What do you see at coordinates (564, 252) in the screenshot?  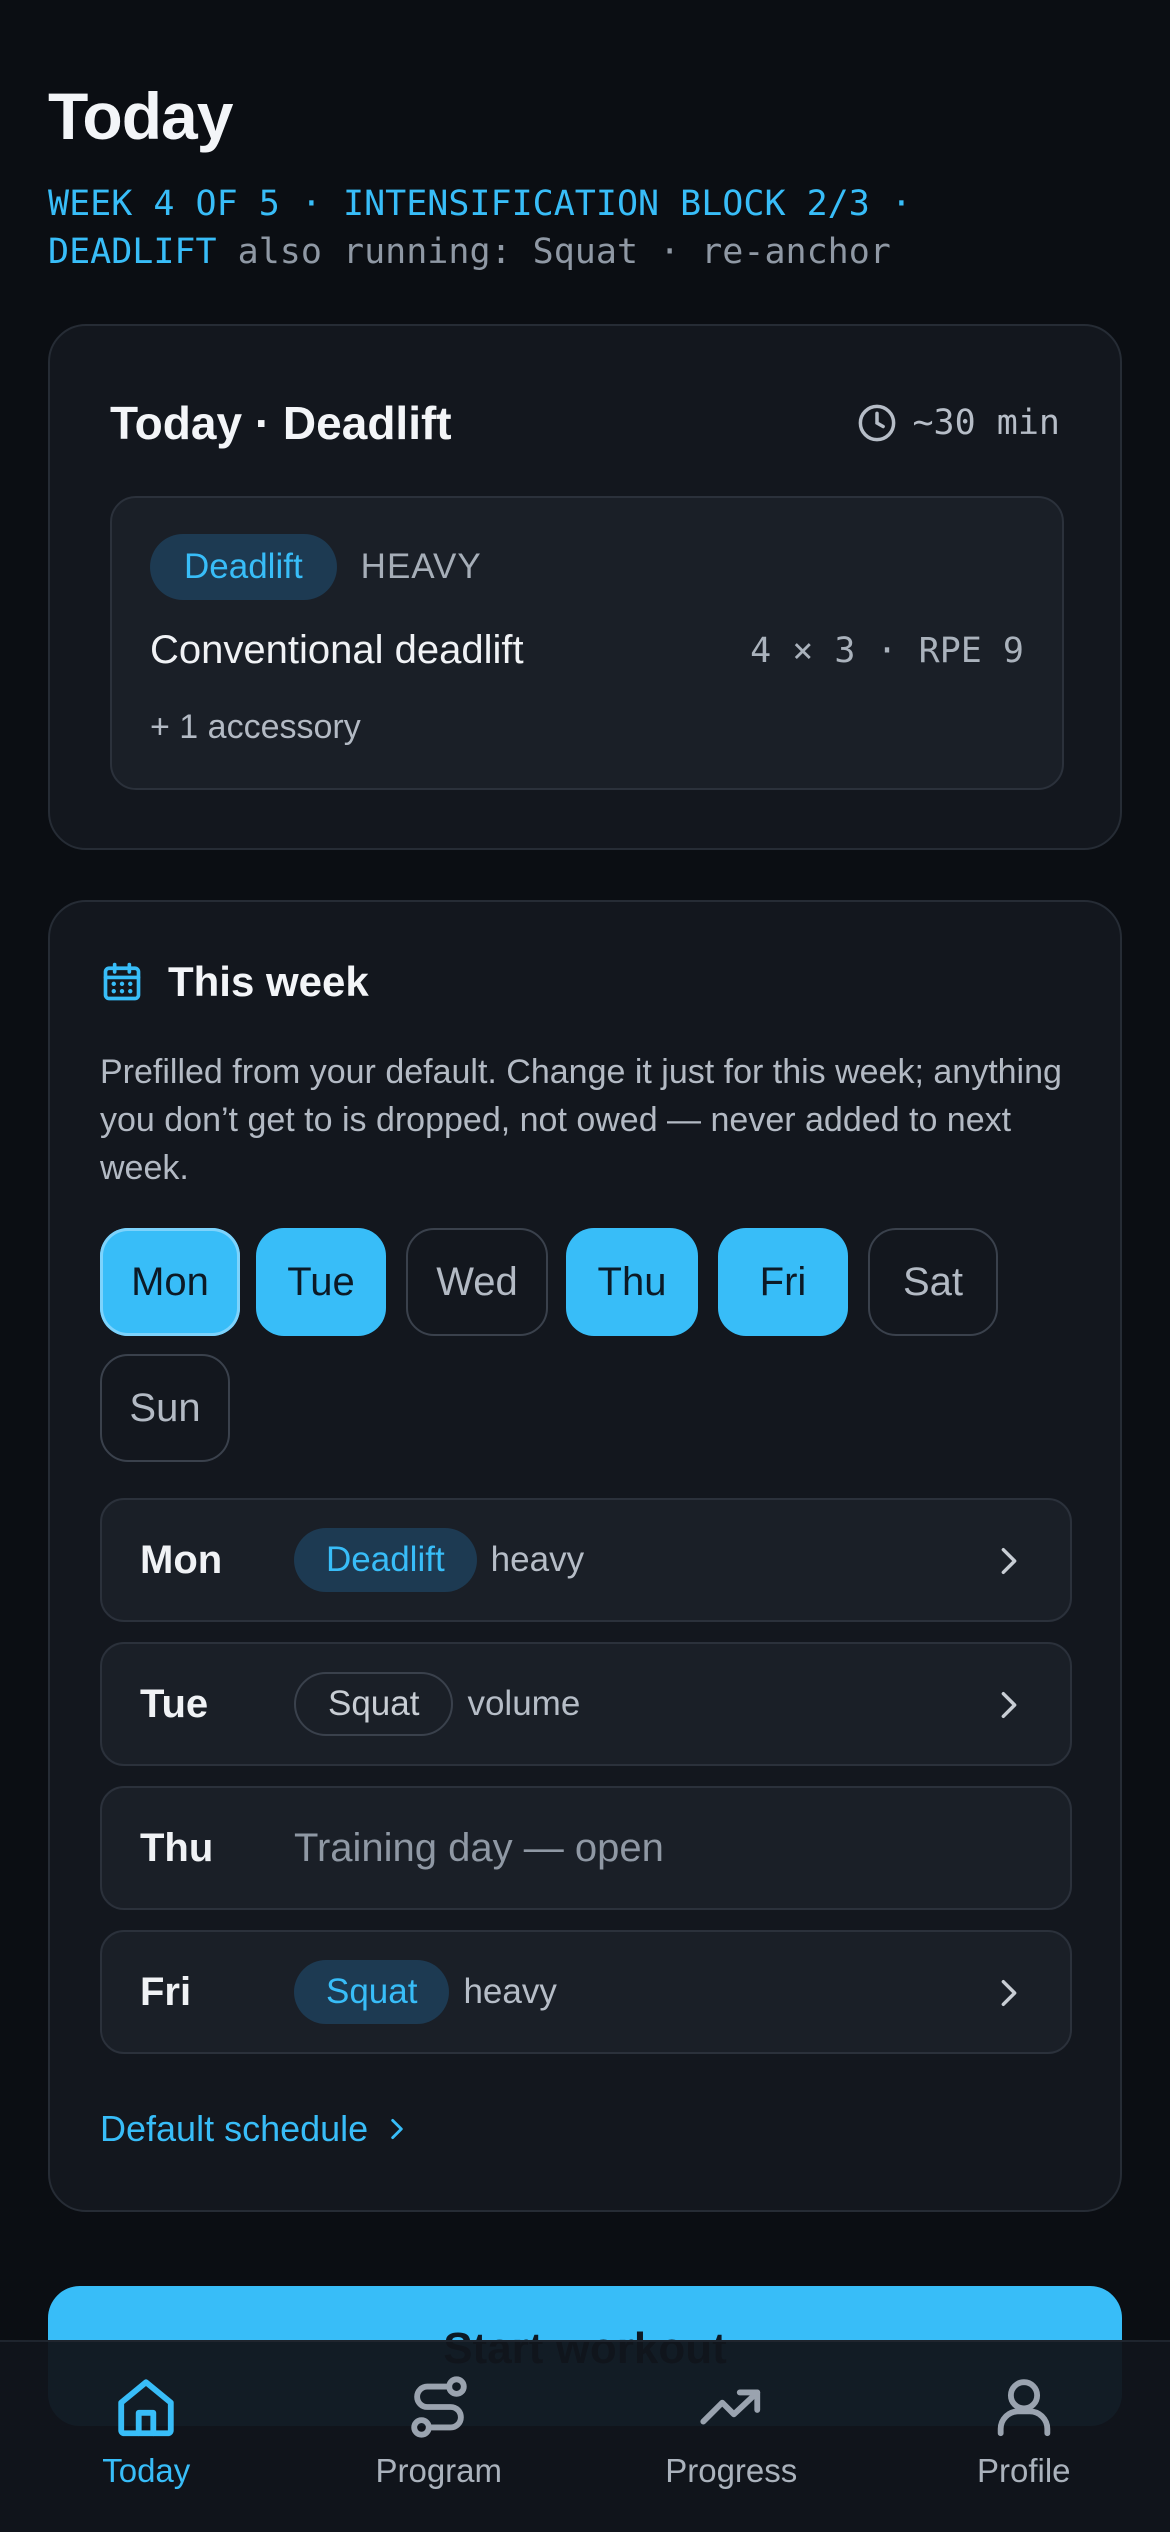 I see `also-running: also running: Squat · re-anchor` at bounding box center [564, 252].